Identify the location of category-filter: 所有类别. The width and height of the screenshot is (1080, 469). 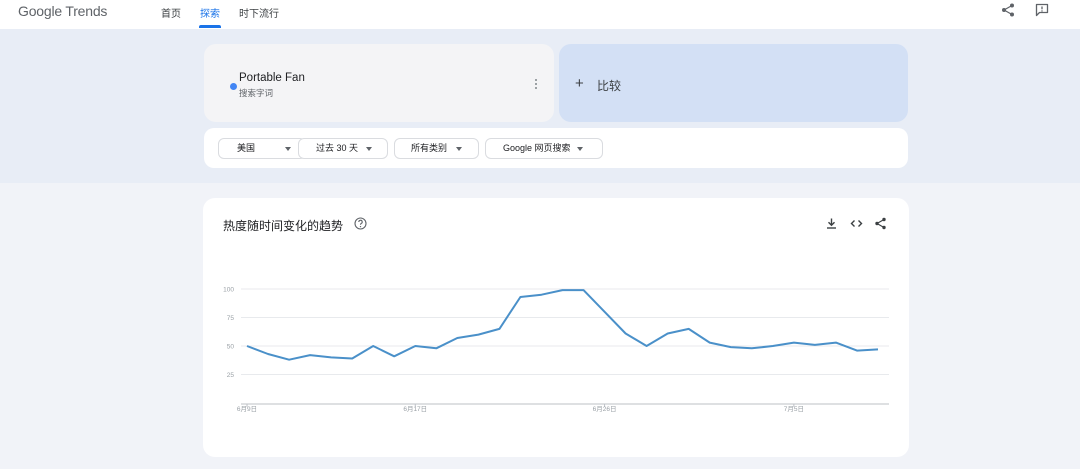
(436, 148).